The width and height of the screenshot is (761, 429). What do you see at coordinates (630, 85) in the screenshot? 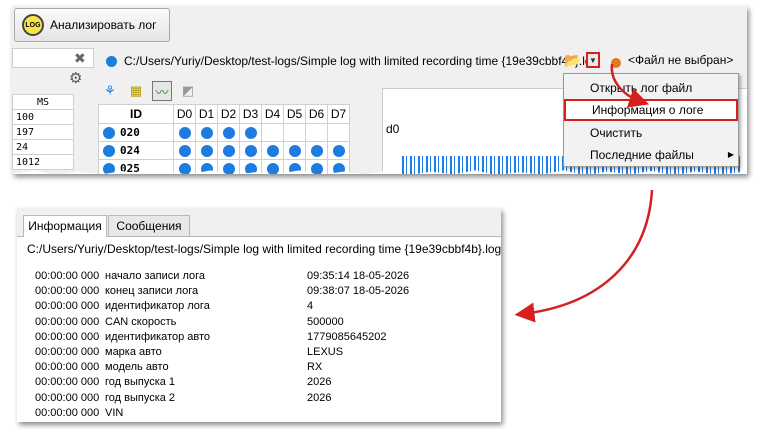
I see `menu-arrow` at bounding box center [630, 85].